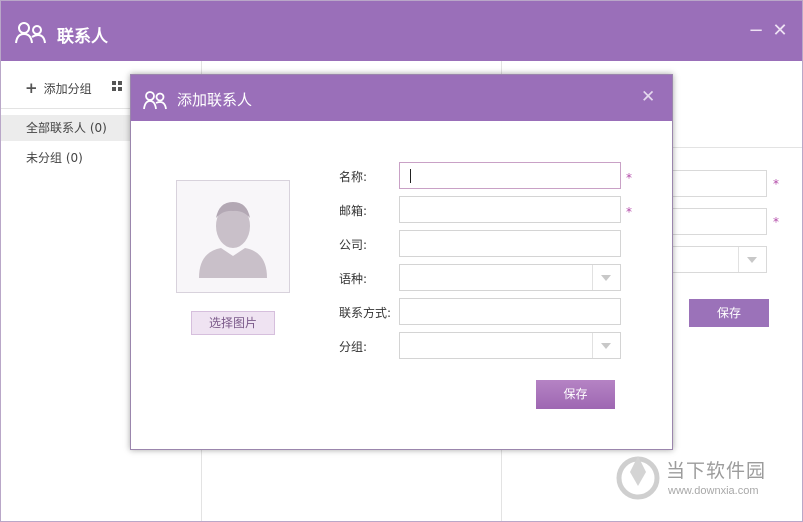 The width and height of the screenshot is (803, 522). Describe the element at coordinates (215, 100) in the screenshot. I see `dialog-title: 添加联系人` at that location.